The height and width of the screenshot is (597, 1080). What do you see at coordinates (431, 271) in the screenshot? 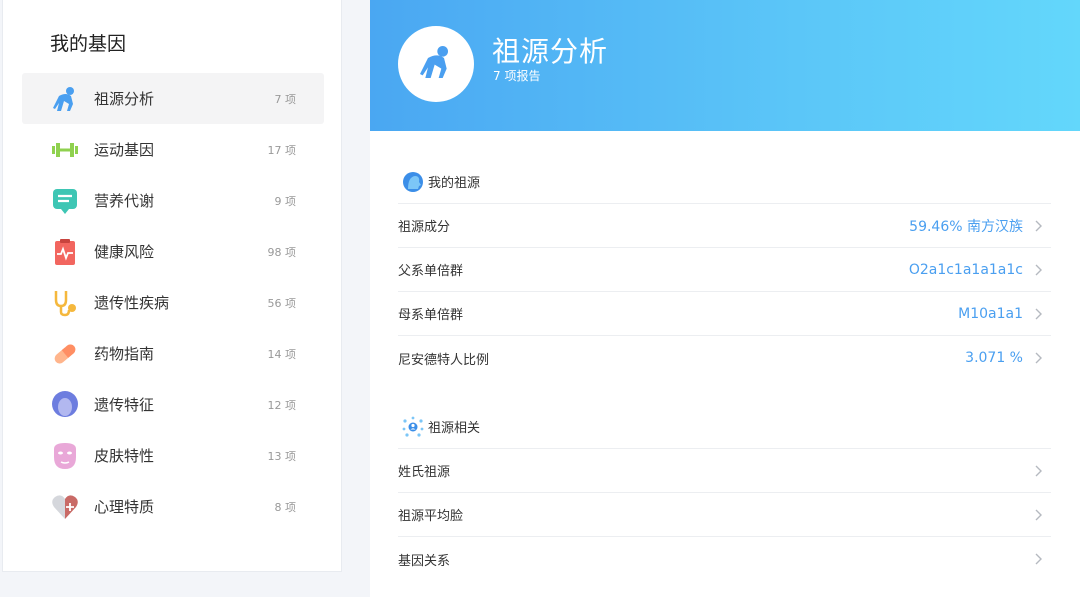
I see `row-label: 父系单倍群` at bounding box center [431, 271].